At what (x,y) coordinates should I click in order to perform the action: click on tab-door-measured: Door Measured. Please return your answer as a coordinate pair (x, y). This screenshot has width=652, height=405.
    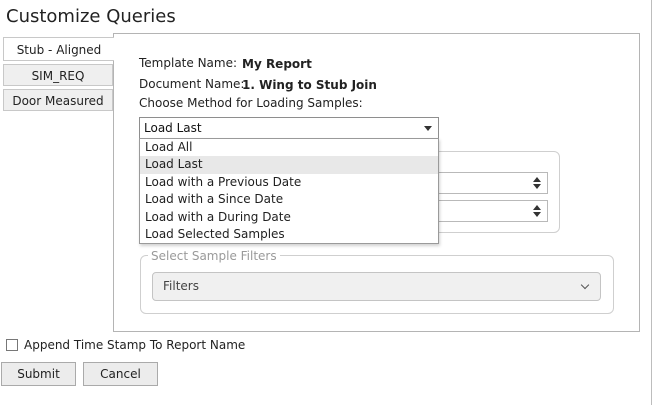
    Looking at the image, I should click on (58, 100).